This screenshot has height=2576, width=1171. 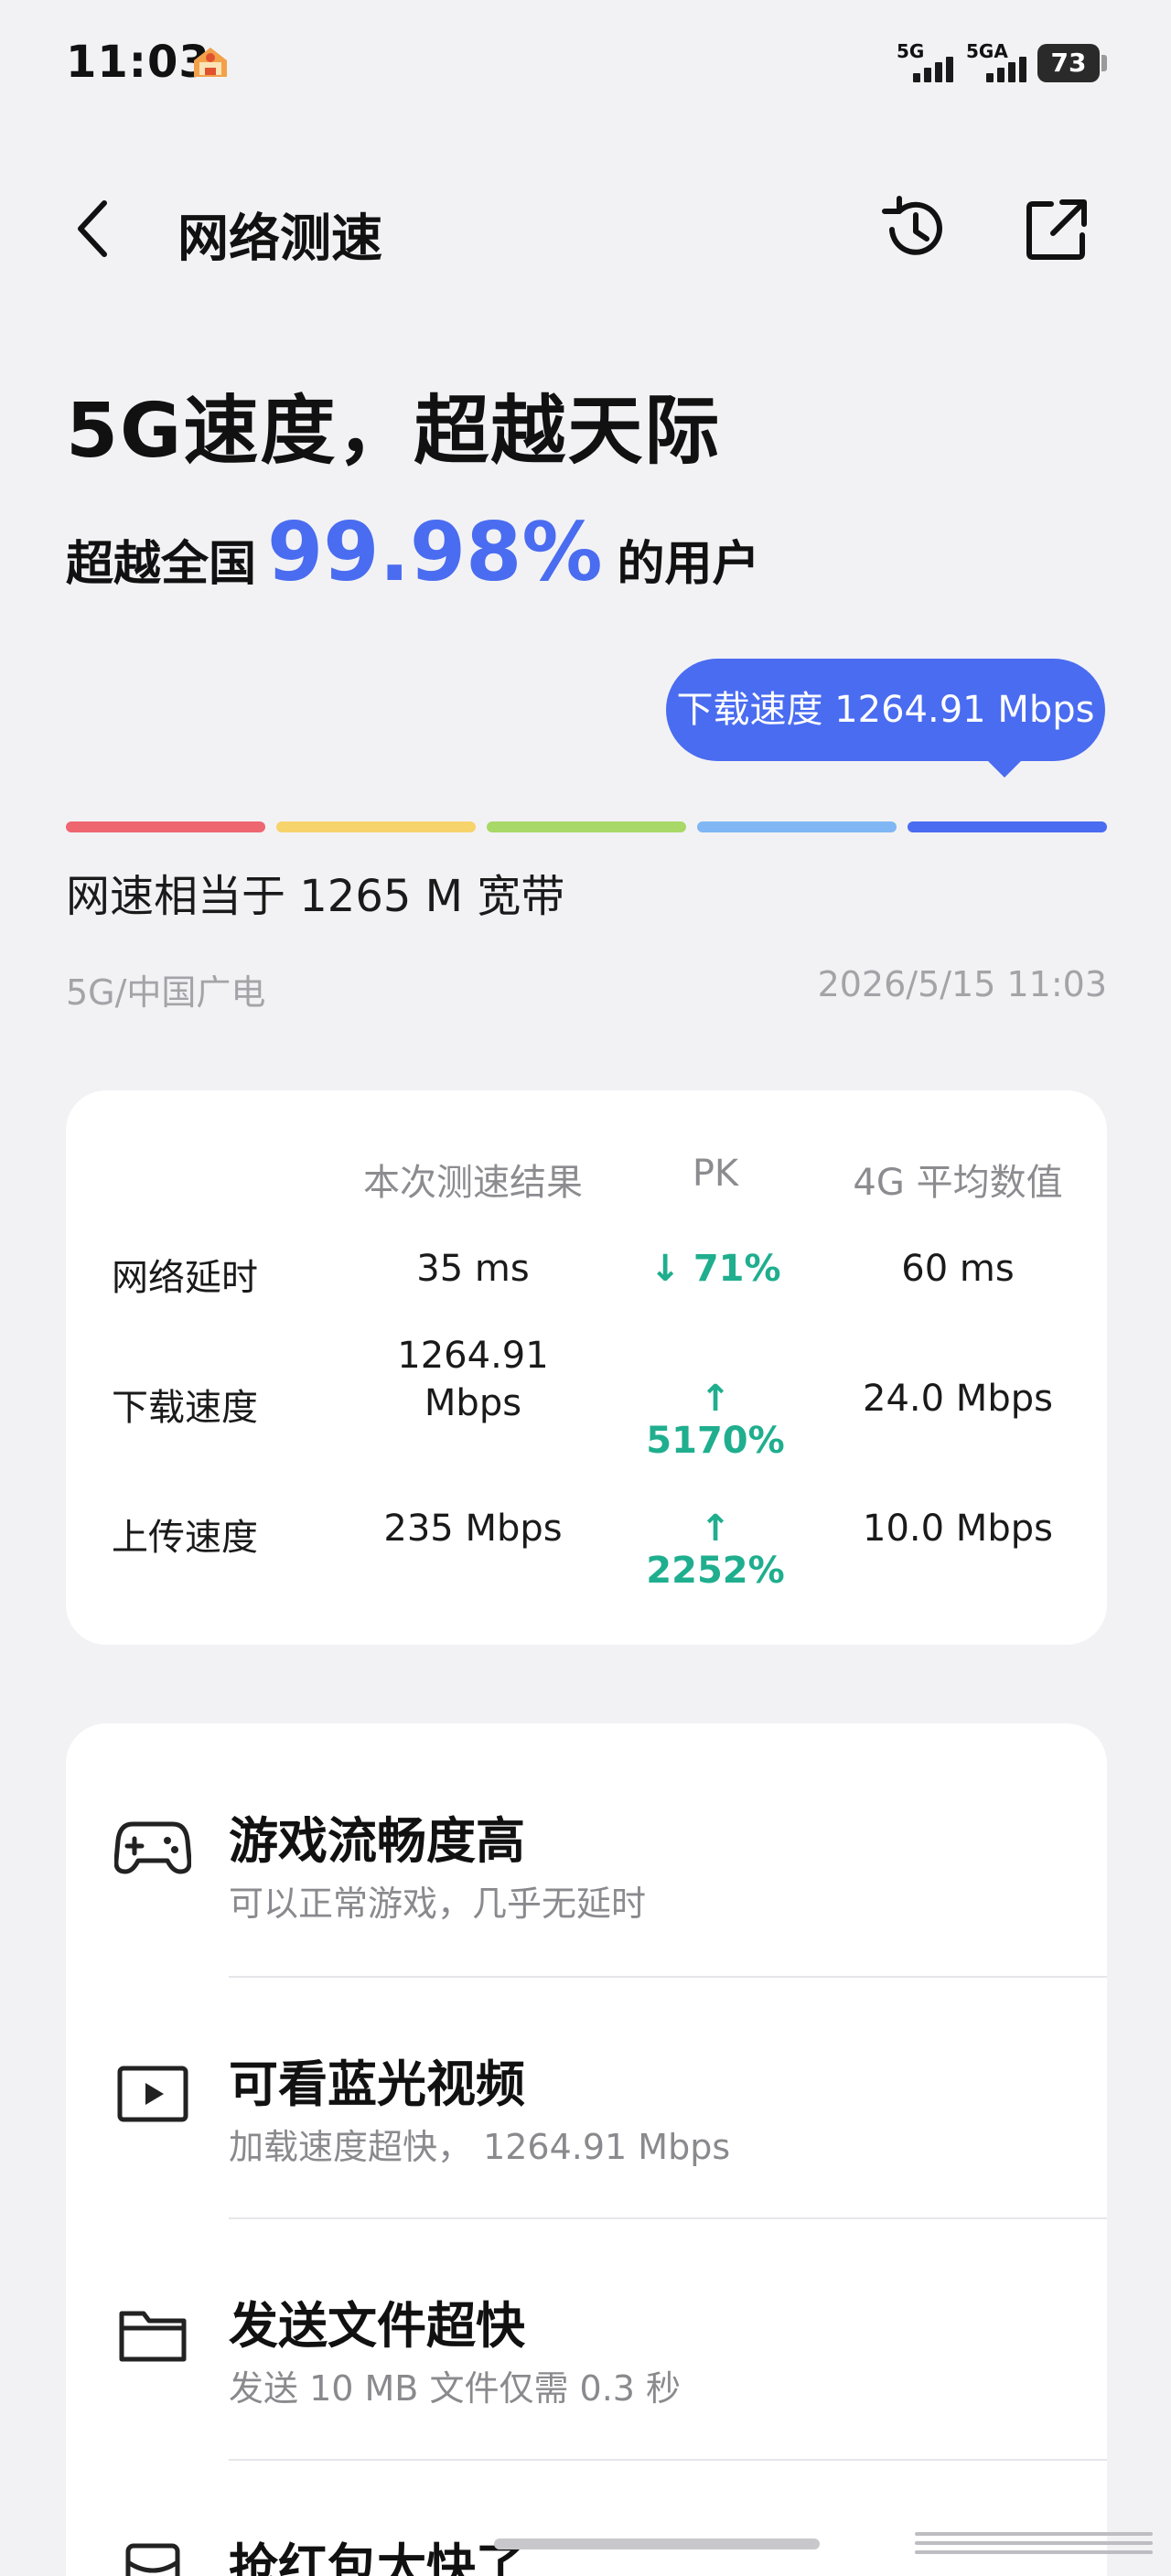 I want to click on share-button, so click(x=1056, y=230).